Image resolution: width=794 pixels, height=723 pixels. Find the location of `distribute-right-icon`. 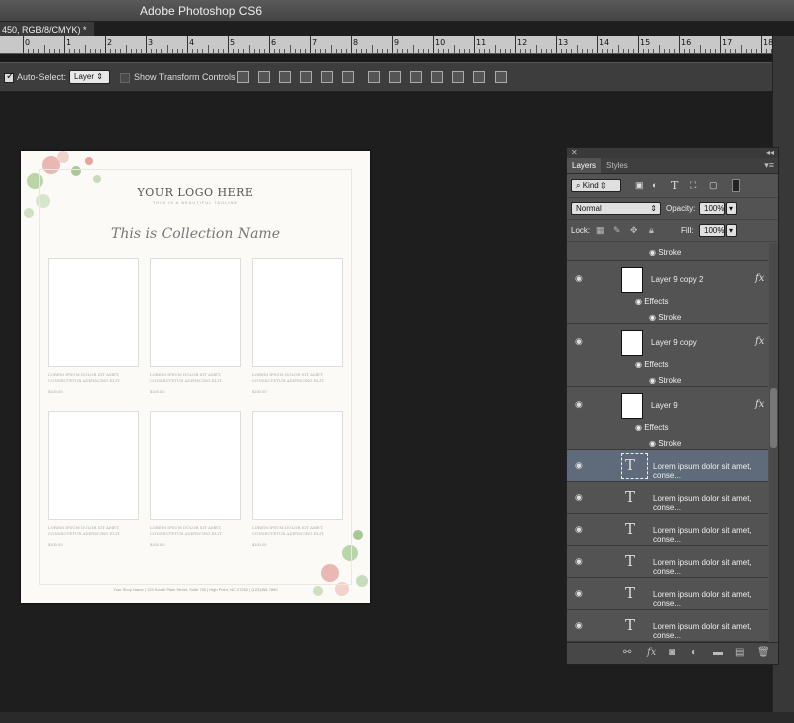

distribute-right-icon is located at coordinates (479, 77).